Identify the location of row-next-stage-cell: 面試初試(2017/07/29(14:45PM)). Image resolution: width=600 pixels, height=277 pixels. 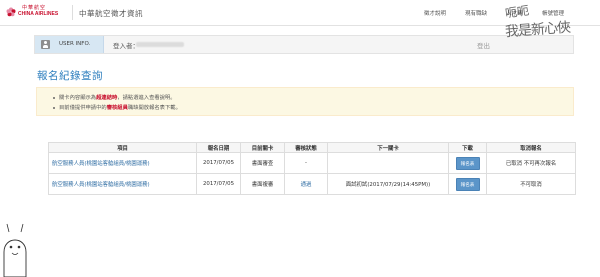
(388, 184).